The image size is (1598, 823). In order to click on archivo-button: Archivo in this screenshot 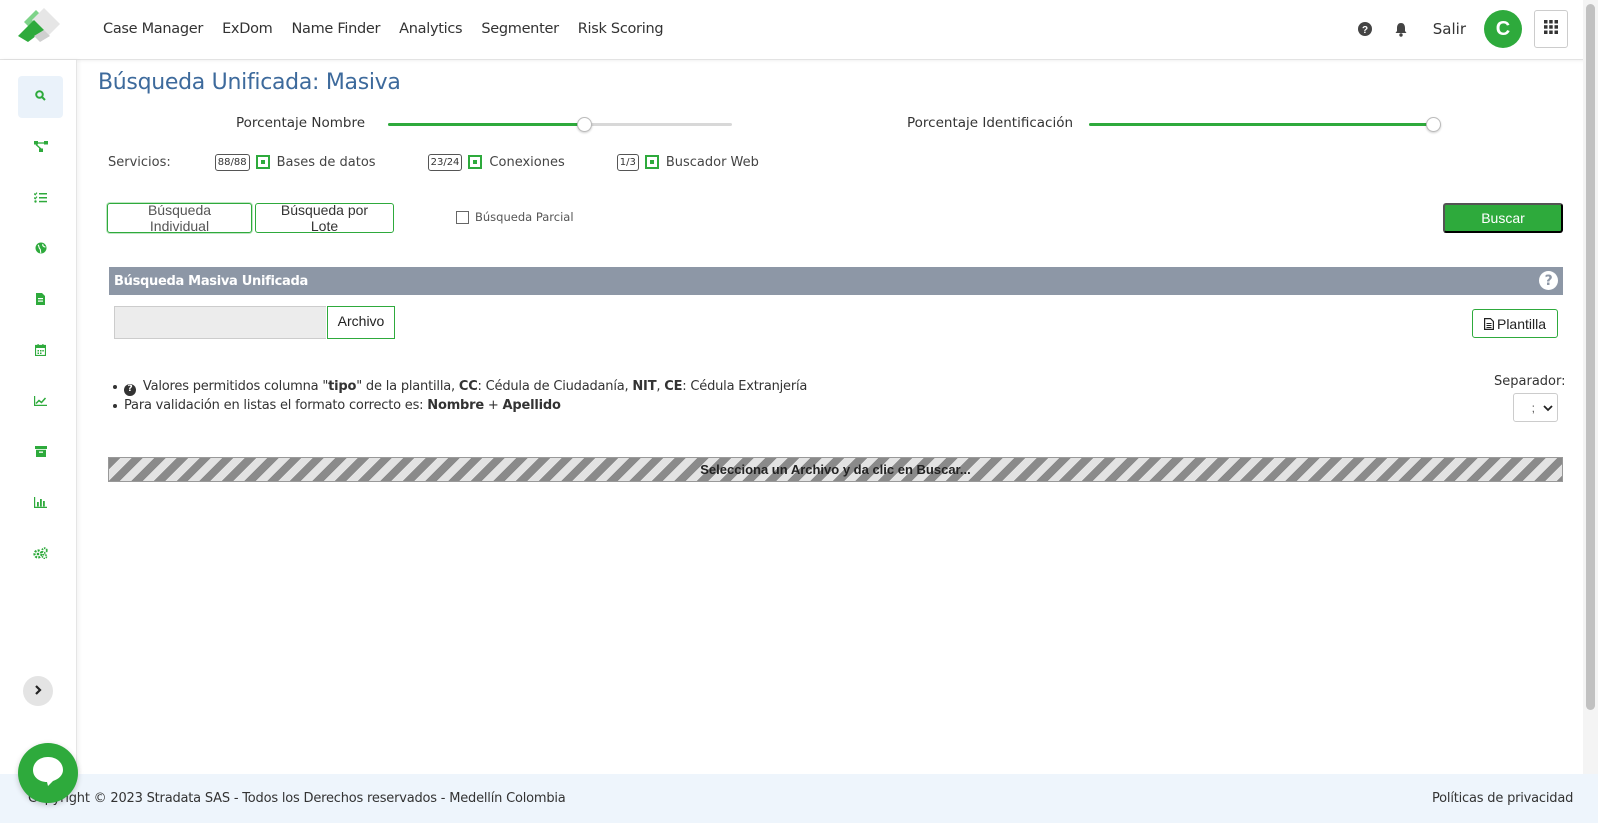, I will do `click(361, 322)`.